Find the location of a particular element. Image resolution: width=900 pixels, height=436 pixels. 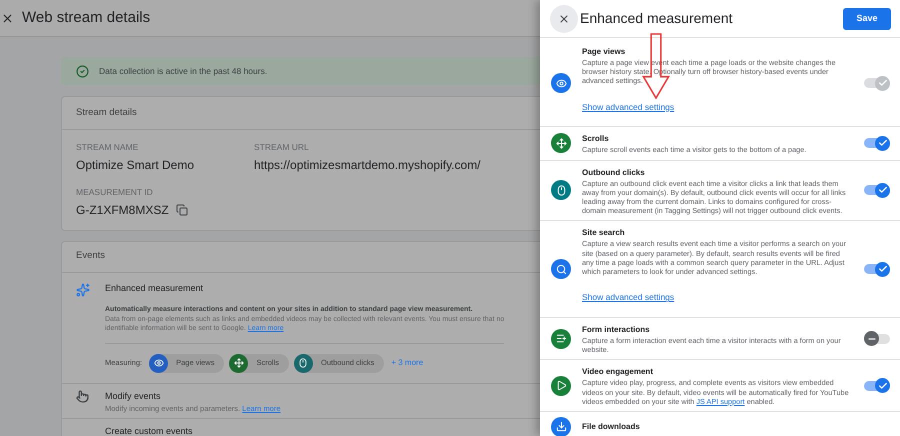

field-label: STREAM URL is located at coordinates (282, 147).